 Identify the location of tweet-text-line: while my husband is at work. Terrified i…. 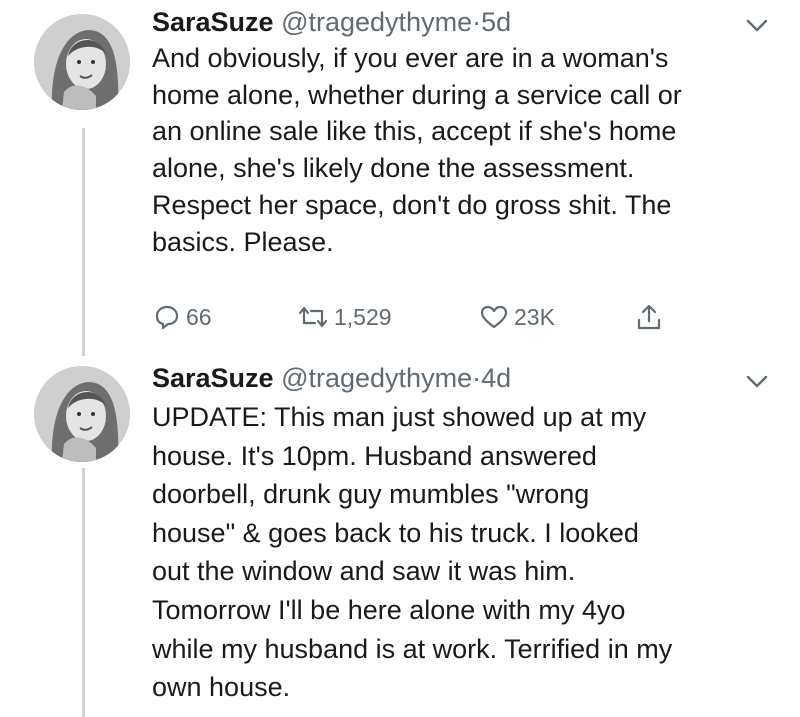
(412, 648).